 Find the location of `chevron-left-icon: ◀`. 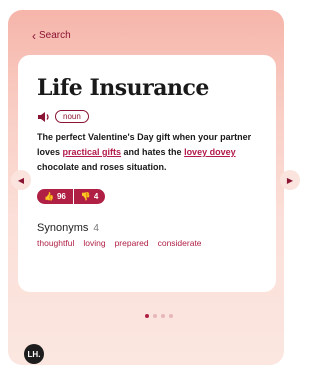

chevron-left-icon: ◀ is located at coordinates (21, 180).